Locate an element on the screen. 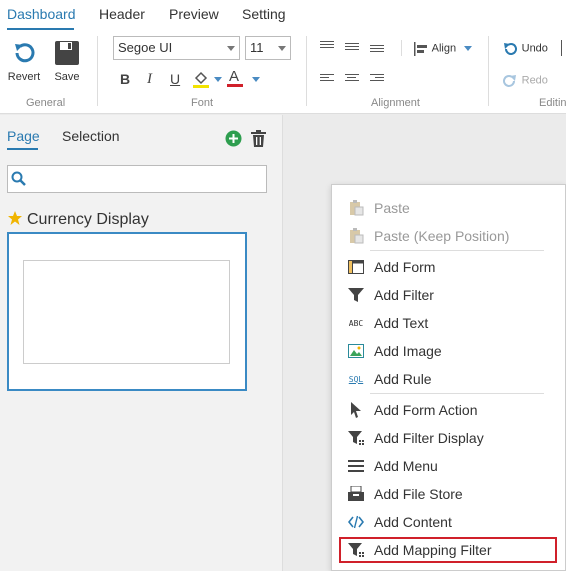 The width and height of the screenshot is (566, 571). menu-item-label: Add Filter Display is located at coordinates (429, 438).